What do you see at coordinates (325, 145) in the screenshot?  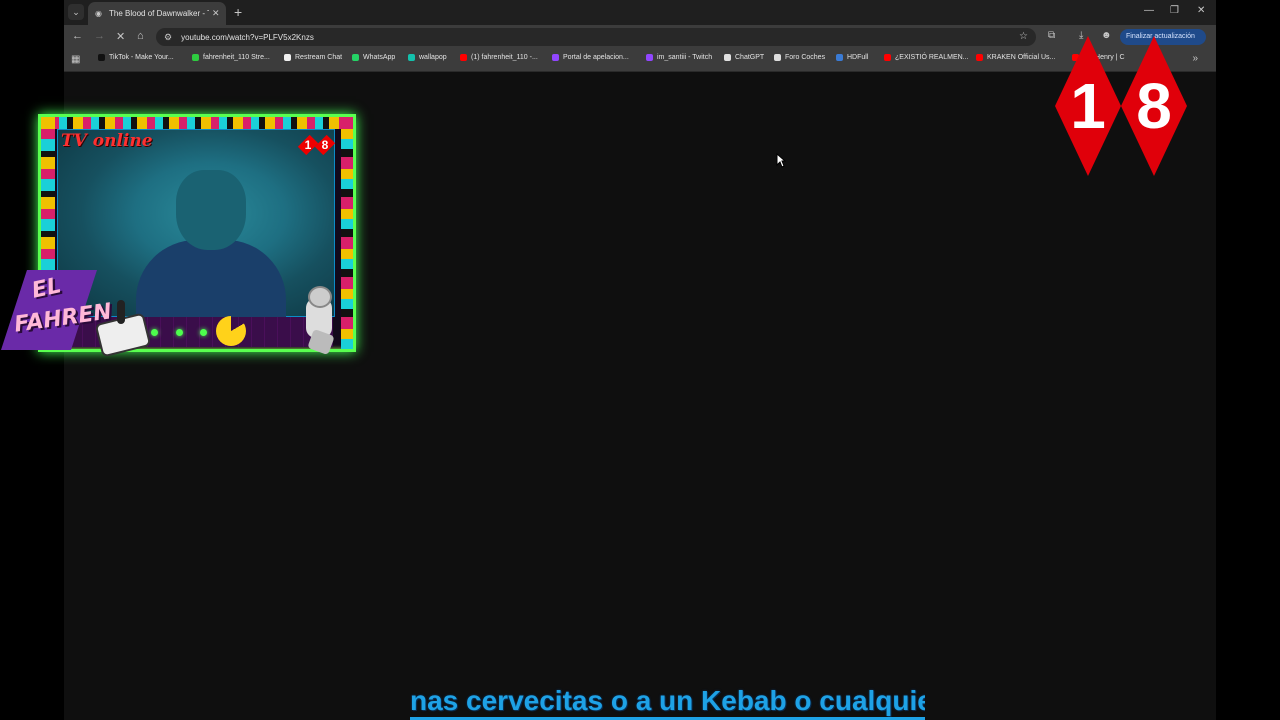 I see `small-age-badge-8: 8` at bounding box center [325, 145].